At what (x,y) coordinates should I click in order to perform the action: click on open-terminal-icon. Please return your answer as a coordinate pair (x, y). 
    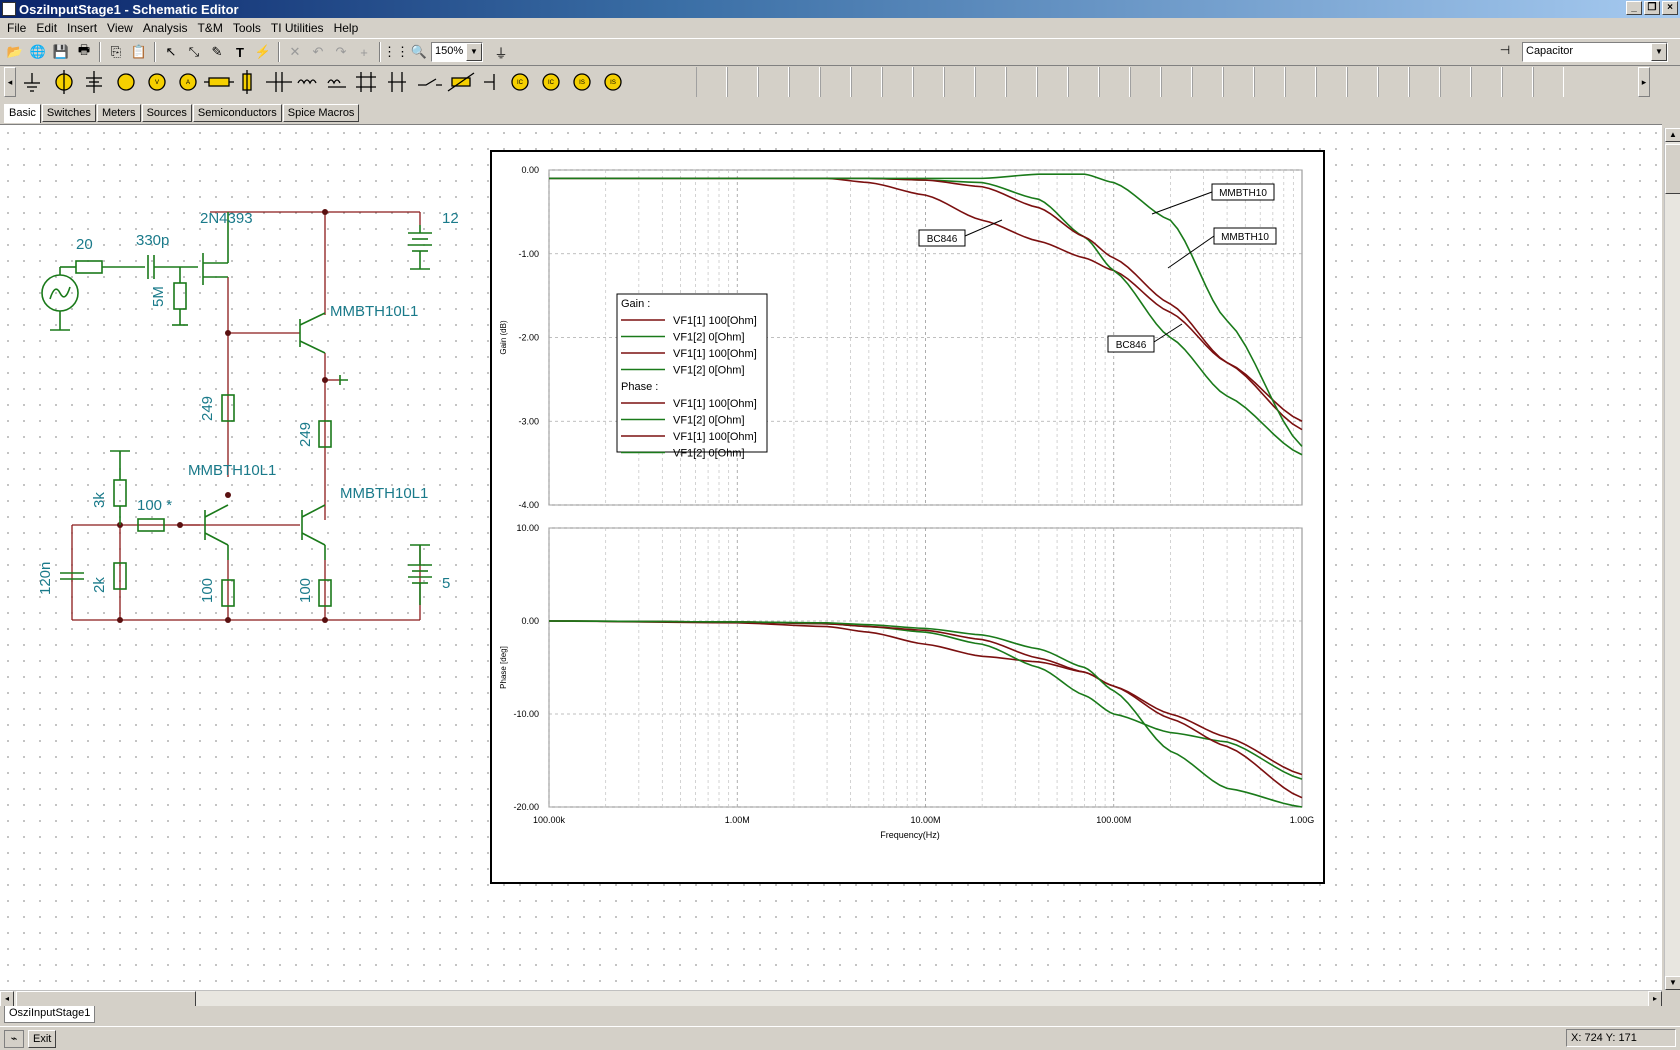
    Looking at the image, I should click on (489, 82).